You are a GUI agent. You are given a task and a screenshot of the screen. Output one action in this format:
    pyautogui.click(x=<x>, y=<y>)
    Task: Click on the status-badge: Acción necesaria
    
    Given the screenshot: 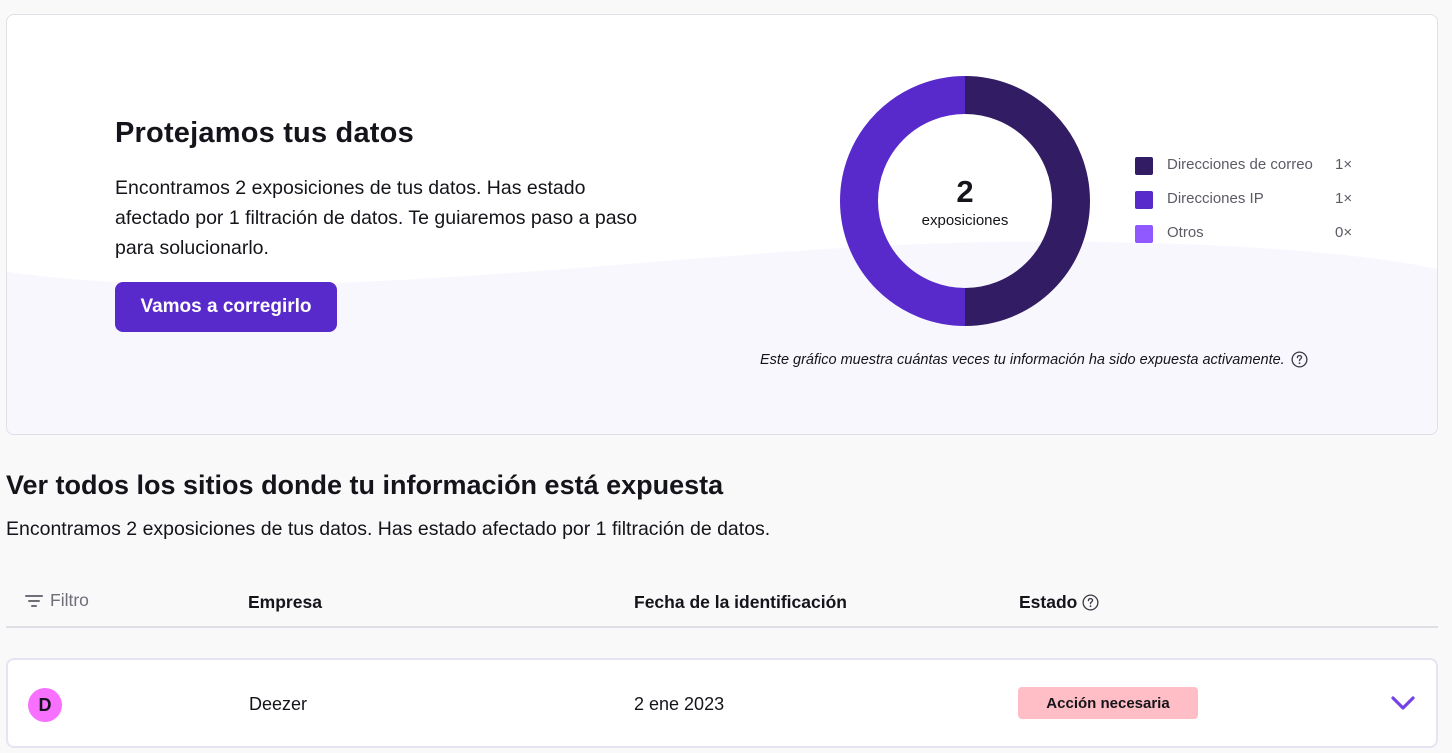 What is the action you would take?
    pyautogui.click(x=1108, y=703)
    